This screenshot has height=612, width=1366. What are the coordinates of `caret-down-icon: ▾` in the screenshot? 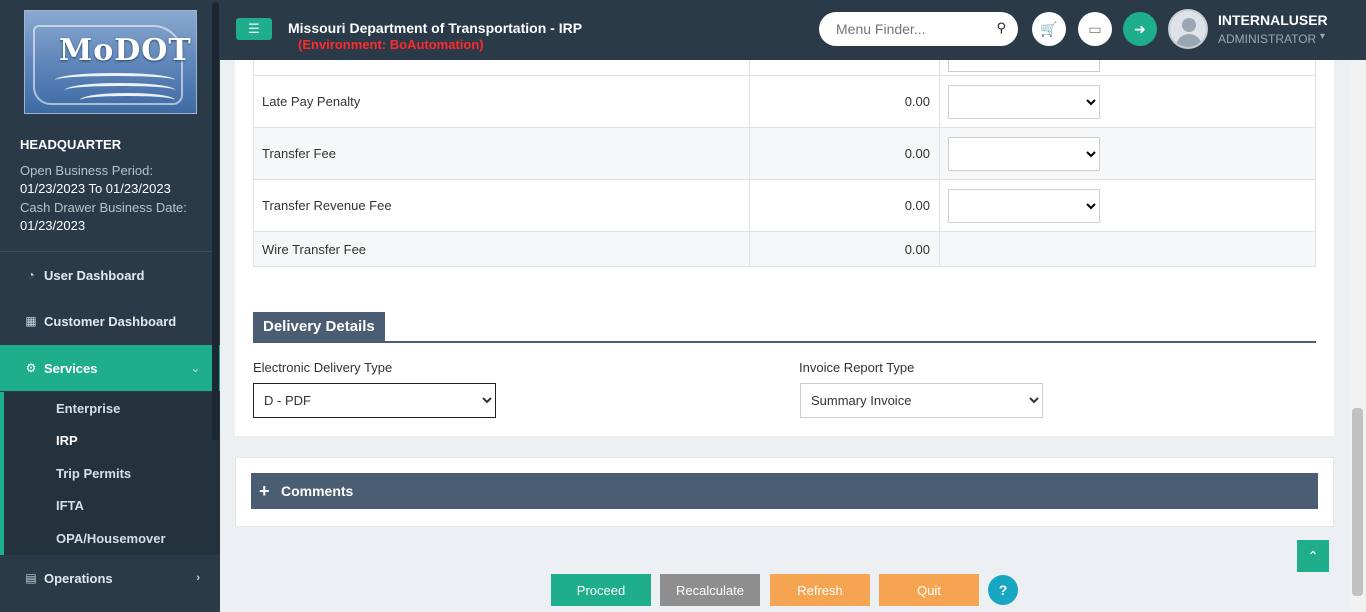 It's located at (1322, 36).